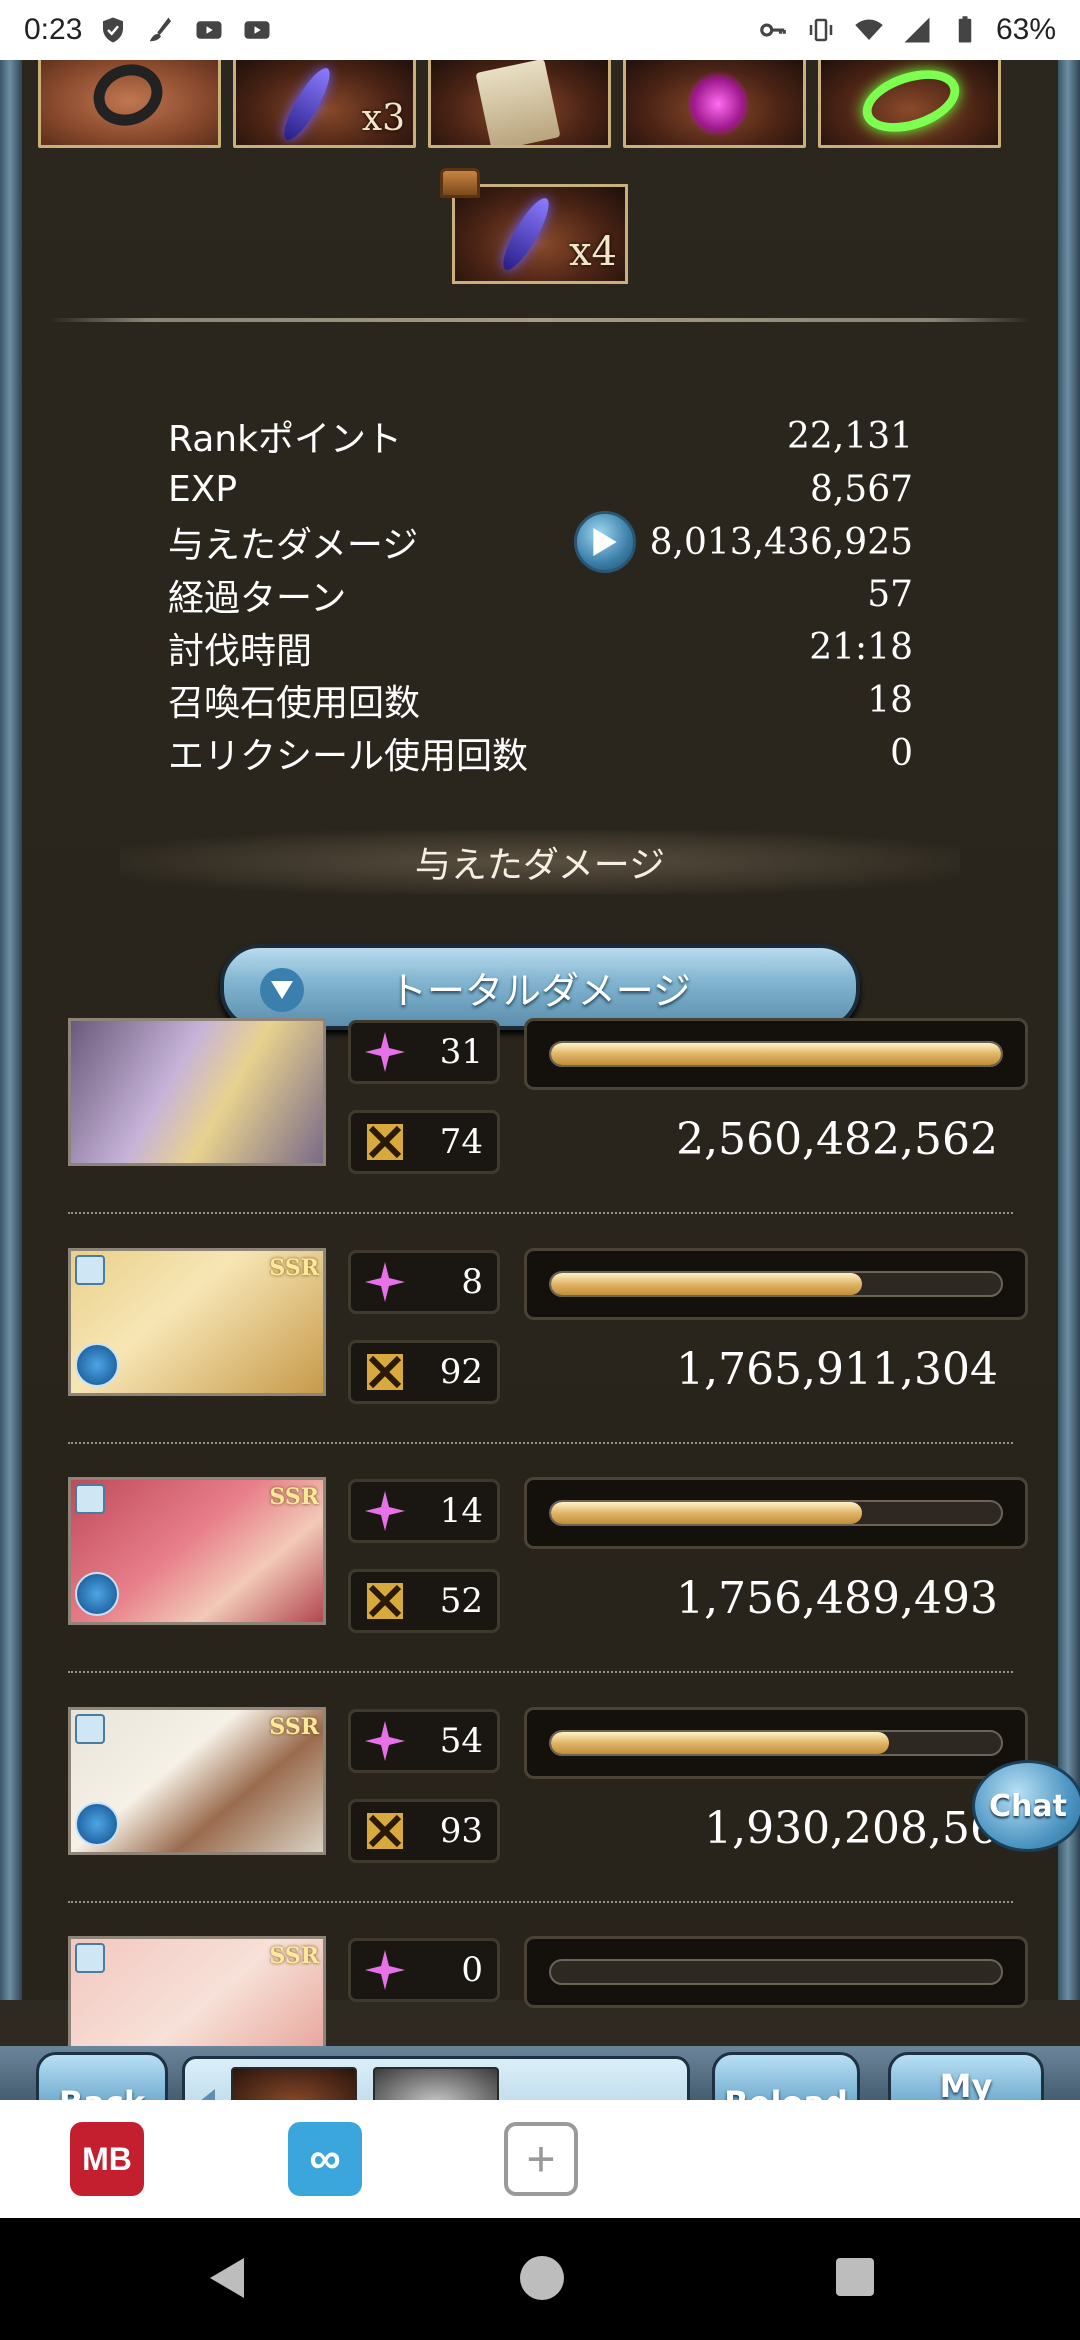  Describe the element at coordinates (424, 1741) in the screenshot. I see `skill-count-box: 54` at that location.